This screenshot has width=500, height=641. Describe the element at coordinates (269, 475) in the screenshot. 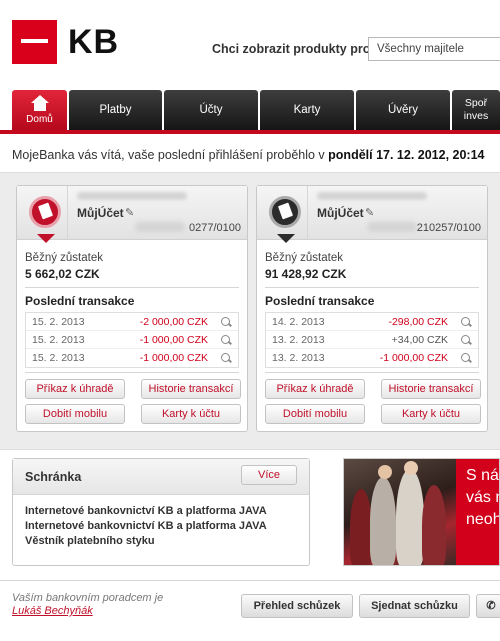

I see `inbox-more-button: Více` at that location.